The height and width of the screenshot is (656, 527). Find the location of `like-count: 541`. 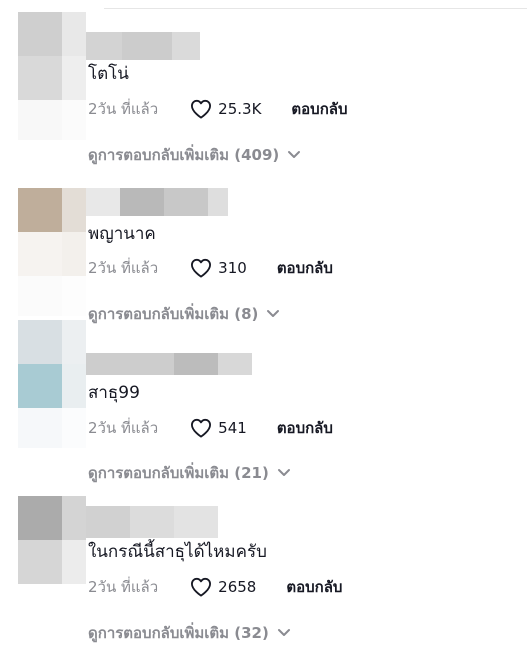

like-count: 541 is located at coordinates (232, 428).